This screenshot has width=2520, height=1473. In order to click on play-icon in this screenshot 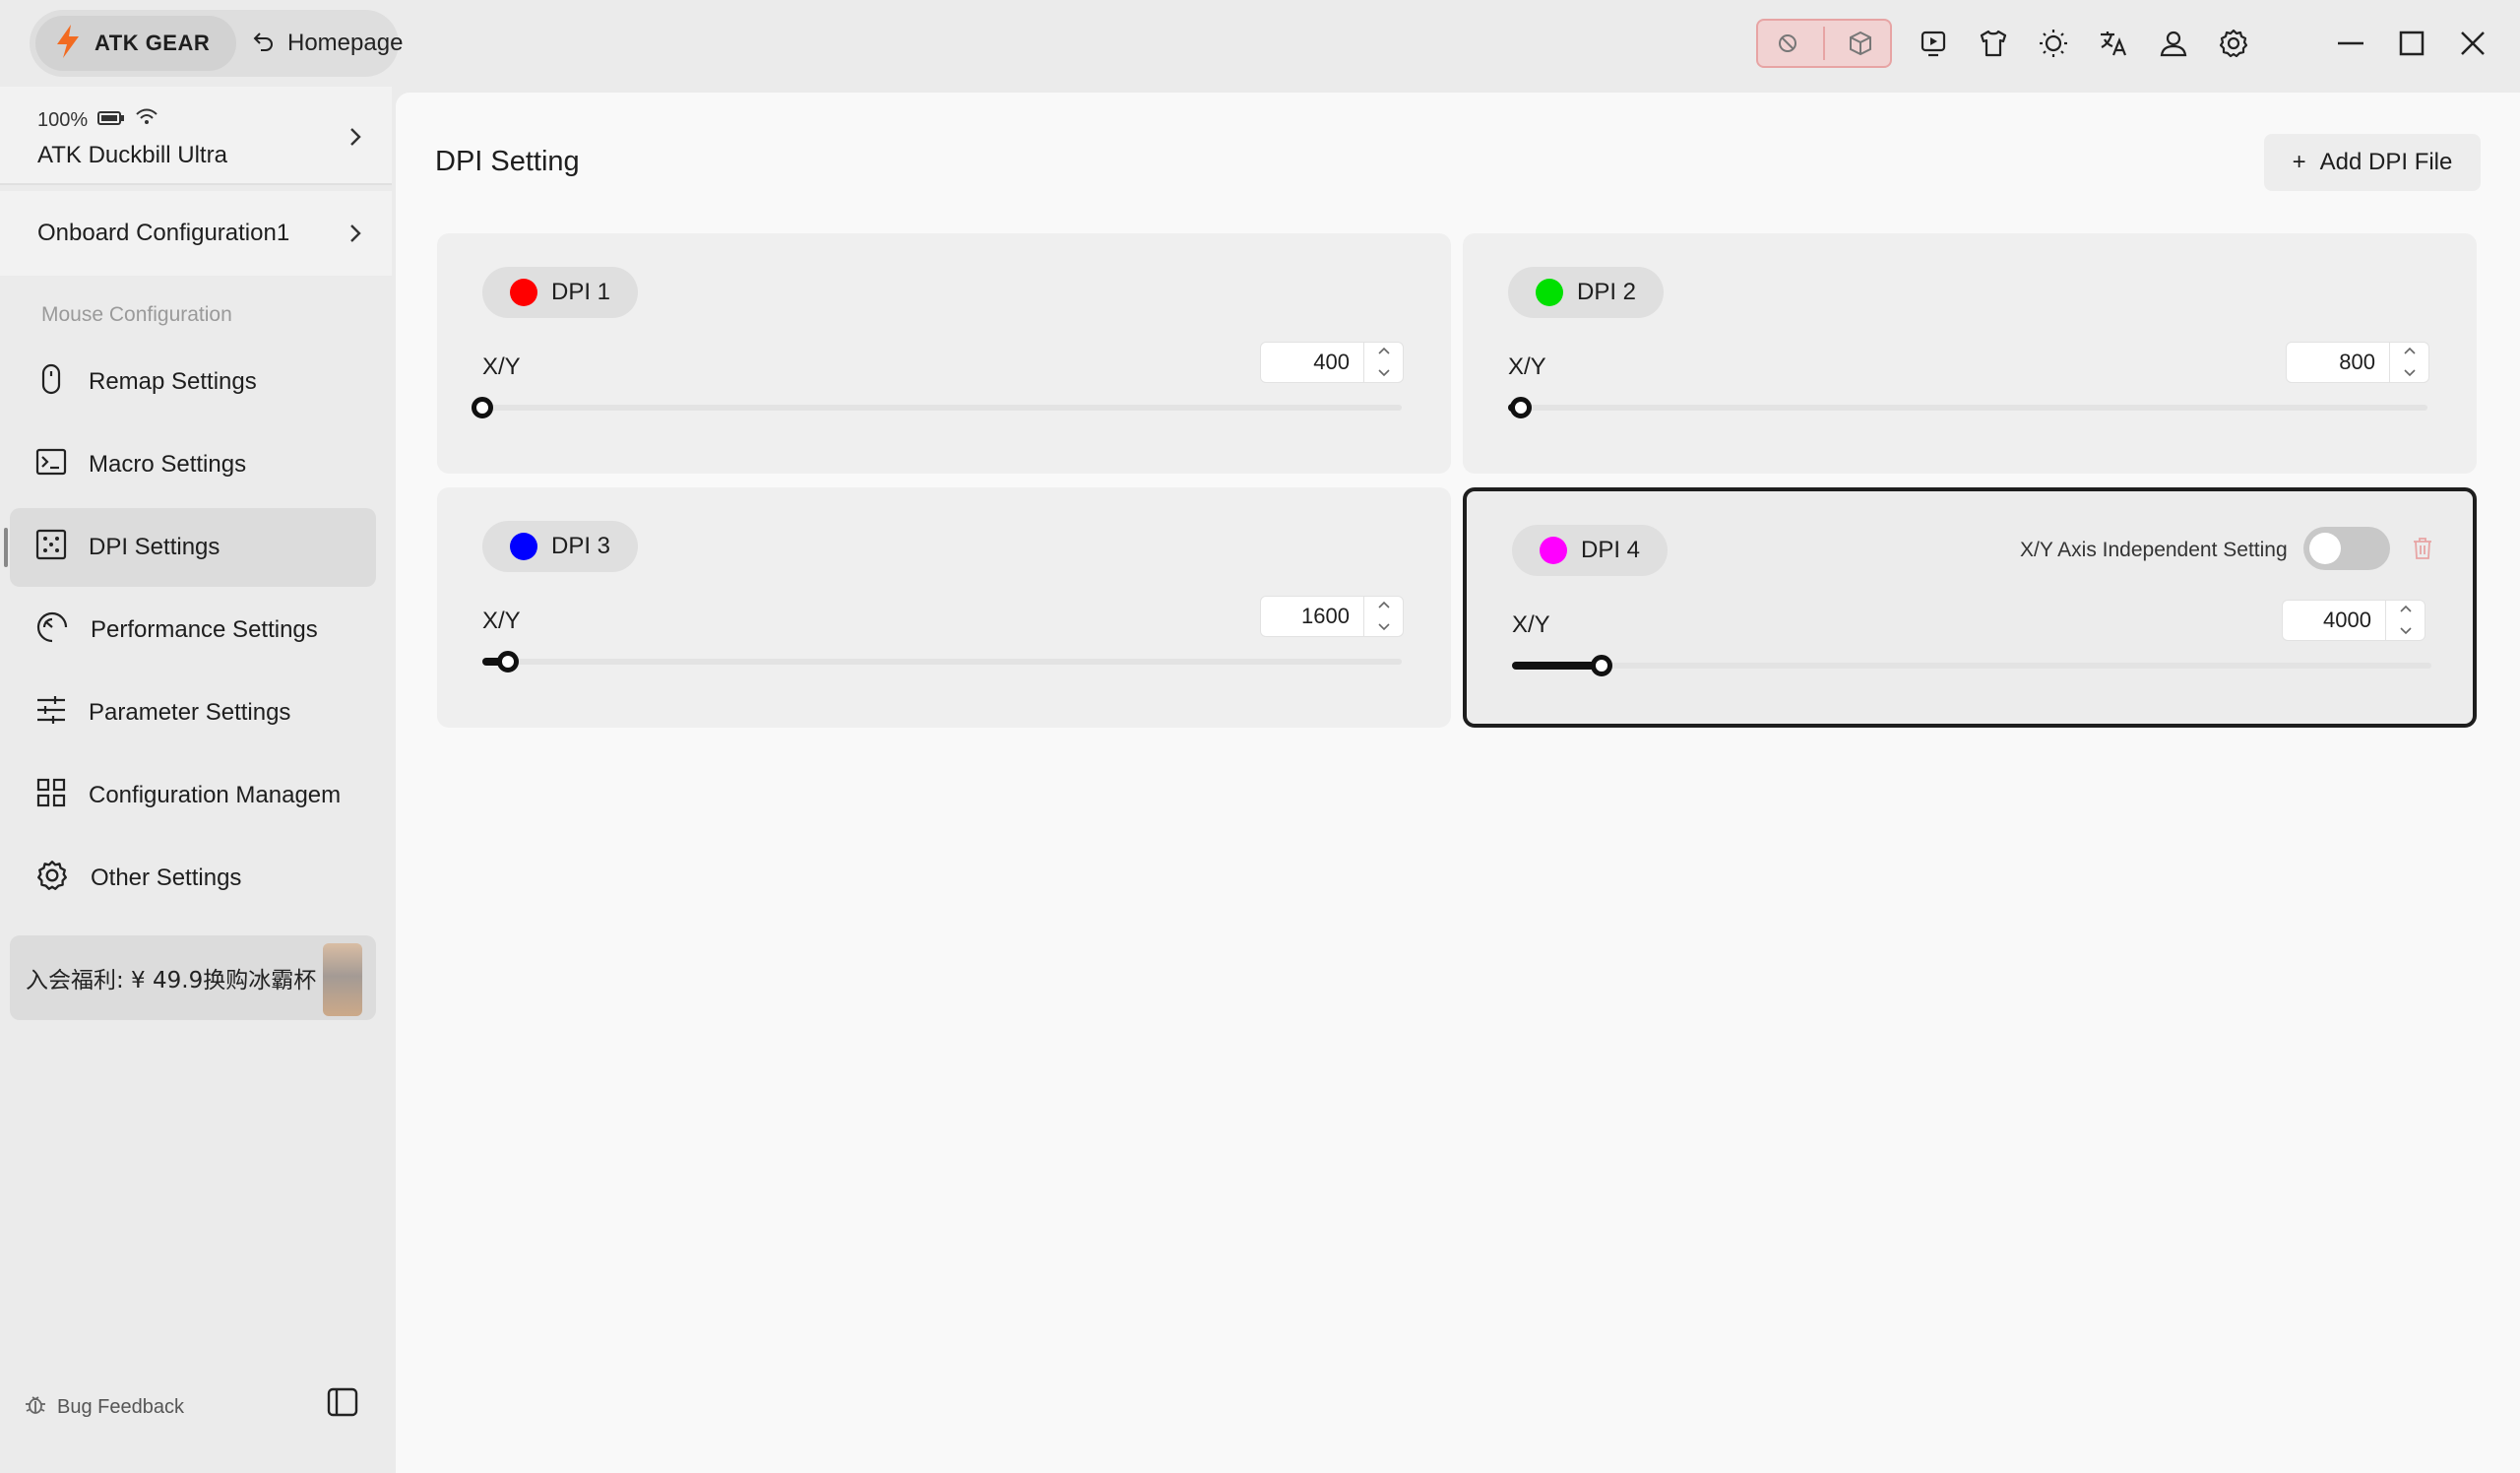, I will do `click(1933, 43)`.